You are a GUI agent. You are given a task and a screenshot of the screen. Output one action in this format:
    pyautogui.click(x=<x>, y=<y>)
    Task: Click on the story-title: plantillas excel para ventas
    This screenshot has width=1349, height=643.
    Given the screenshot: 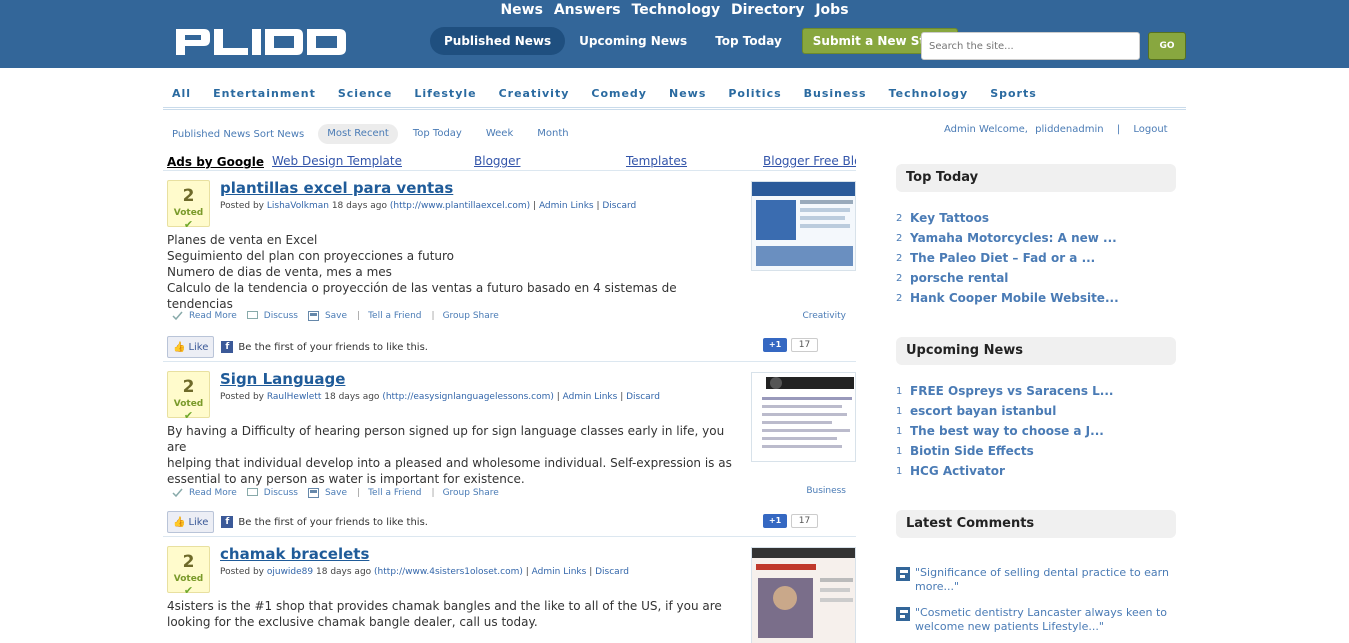 What is the action you would take?
    pyautogui.click(x=336, y=188)
    